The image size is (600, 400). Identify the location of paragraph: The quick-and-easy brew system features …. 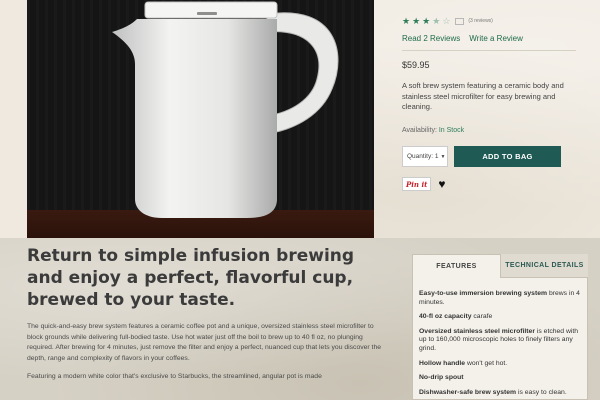
(204, 342).